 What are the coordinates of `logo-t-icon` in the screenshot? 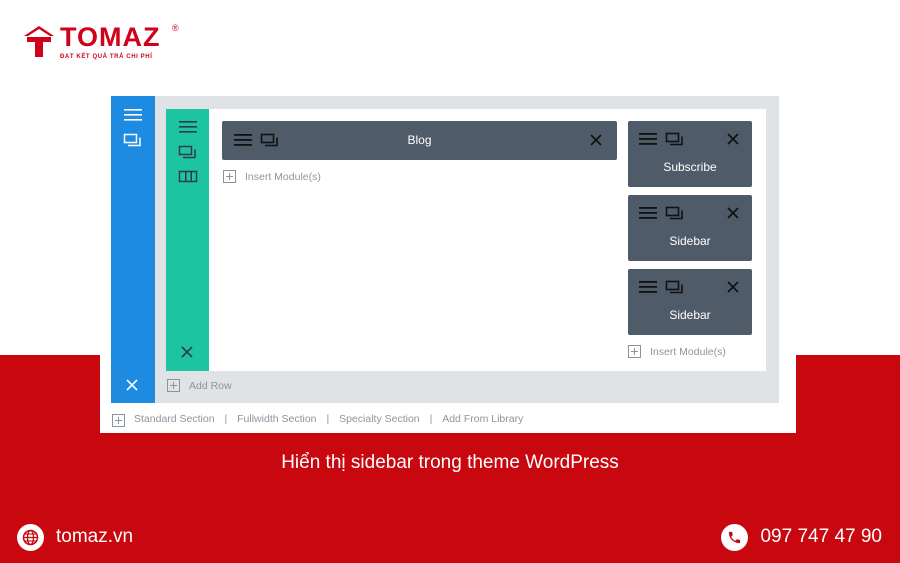 It's located at (39, 41).